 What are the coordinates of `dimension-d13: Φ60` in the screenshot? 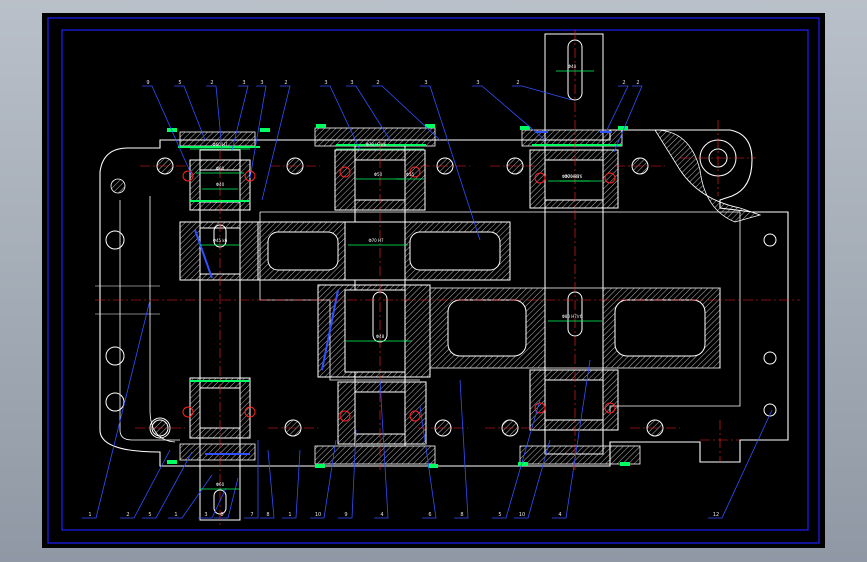 It's located at (220, 484).